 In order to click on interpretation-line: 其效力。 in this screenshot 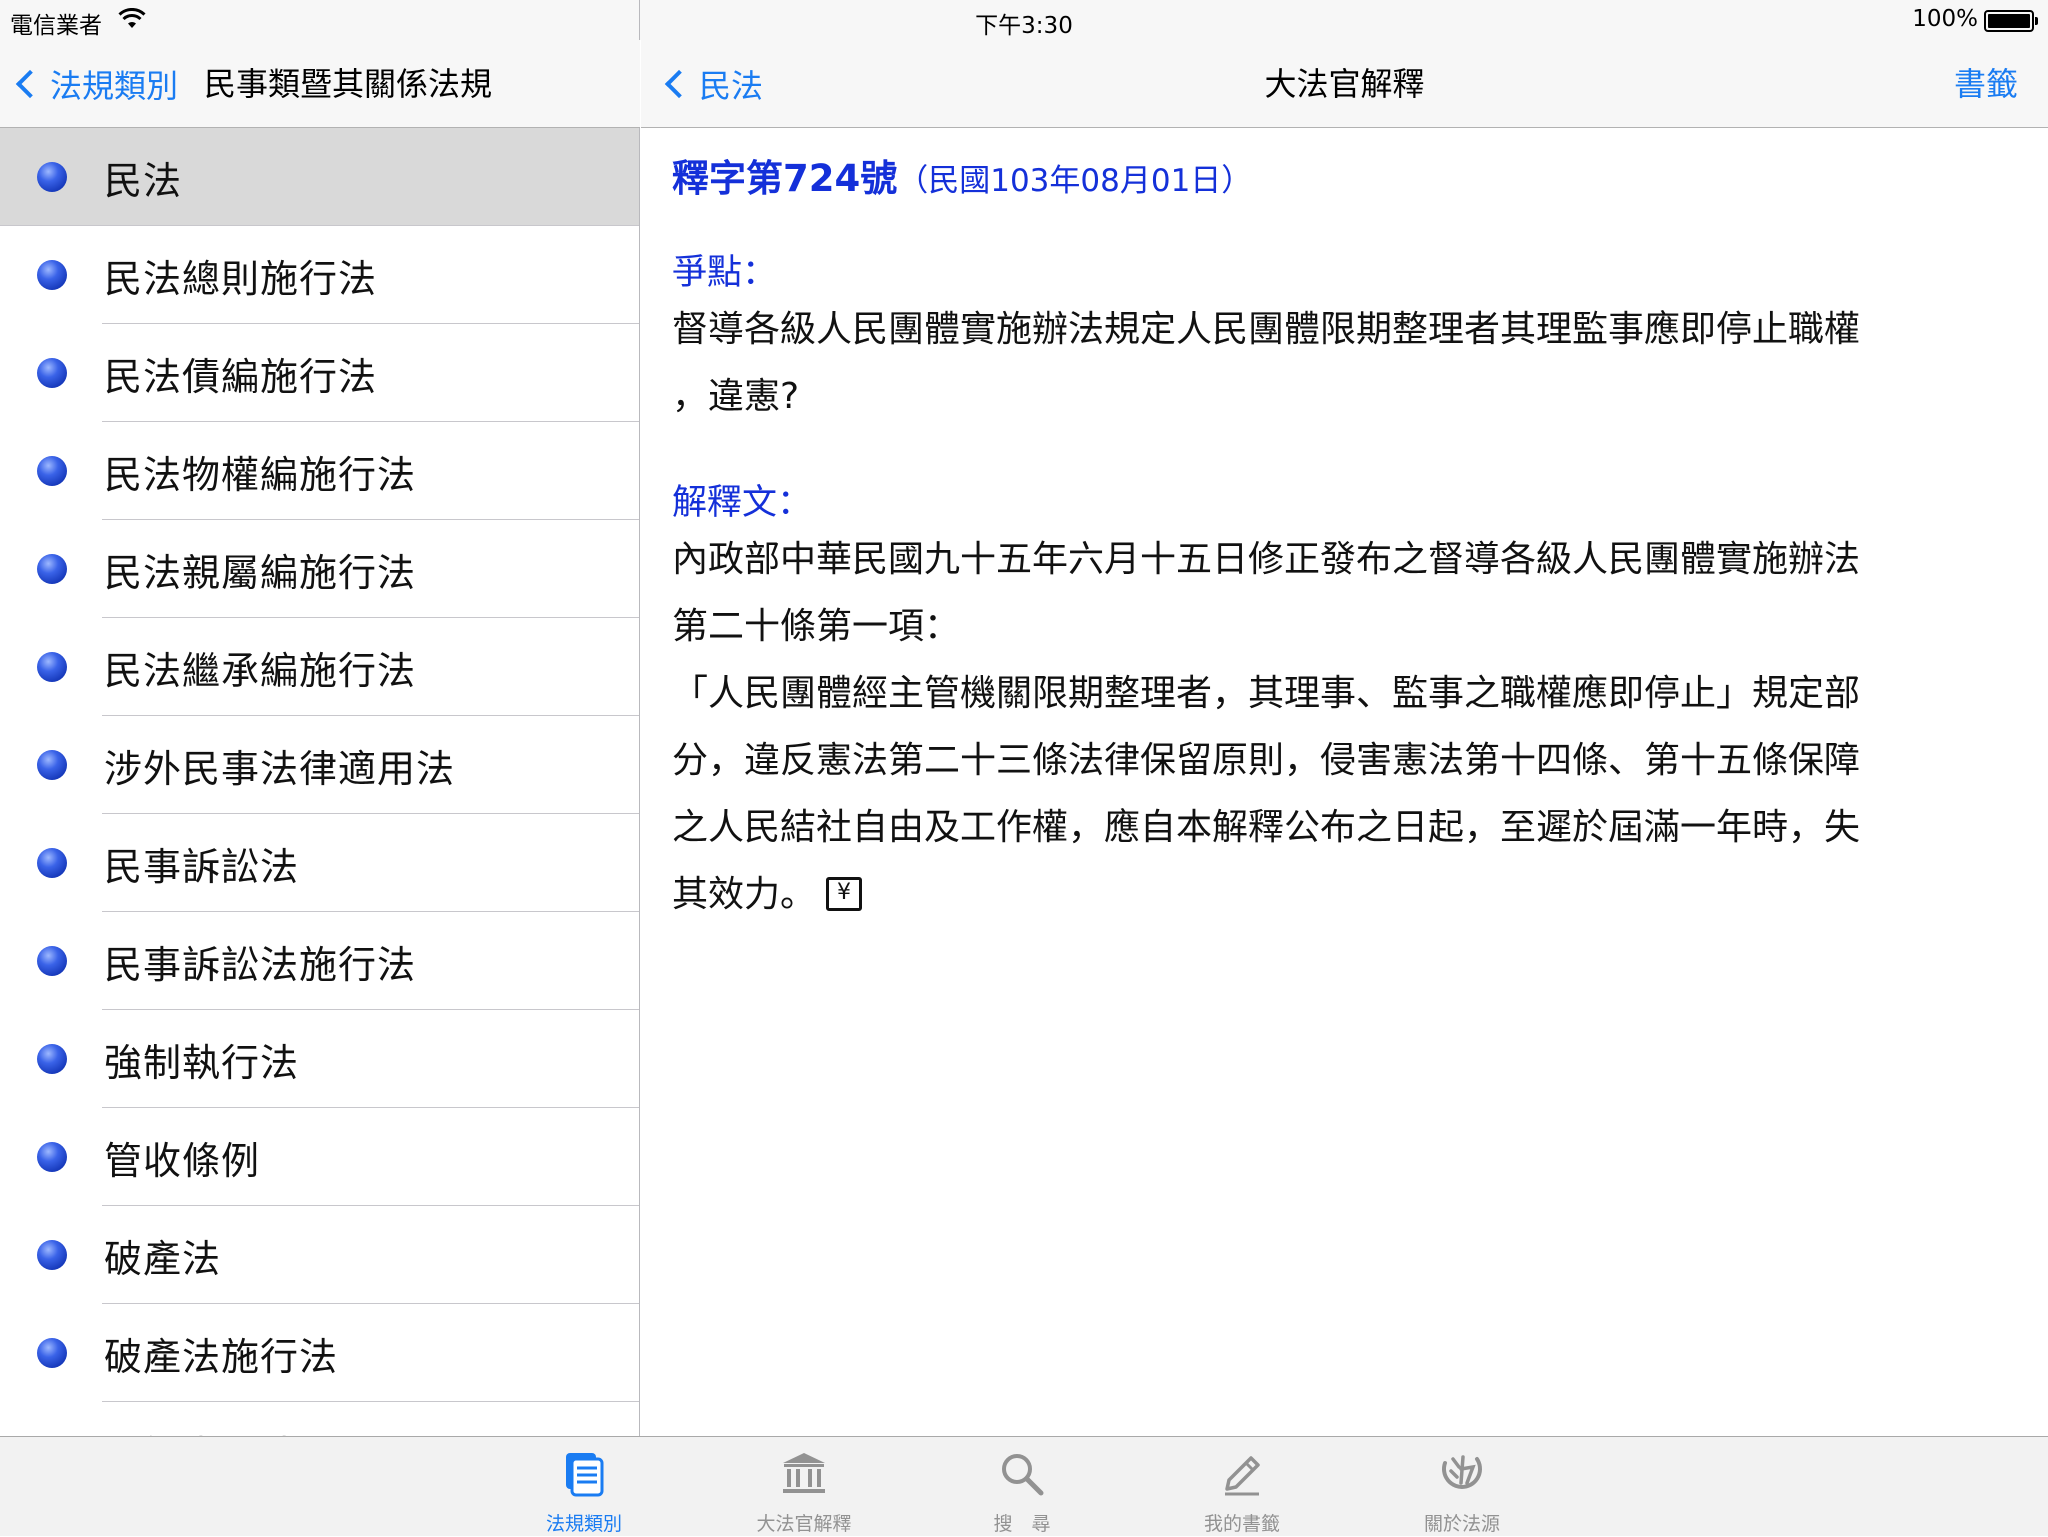, I will do `click(744, 894)`.